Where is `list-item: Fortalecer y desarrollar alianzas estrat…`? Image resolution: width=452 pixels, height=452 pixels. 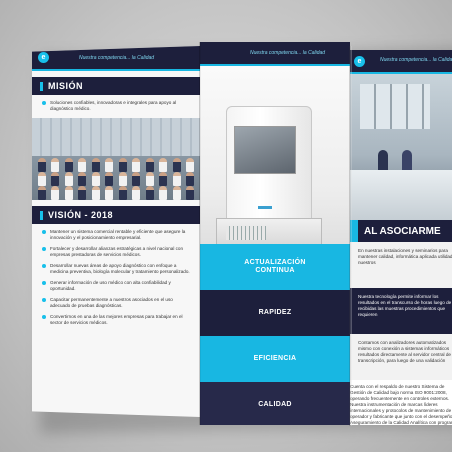 list-item: Fortalecer y desarrollar alianzas estrat… is located at coordinates (118, 252).